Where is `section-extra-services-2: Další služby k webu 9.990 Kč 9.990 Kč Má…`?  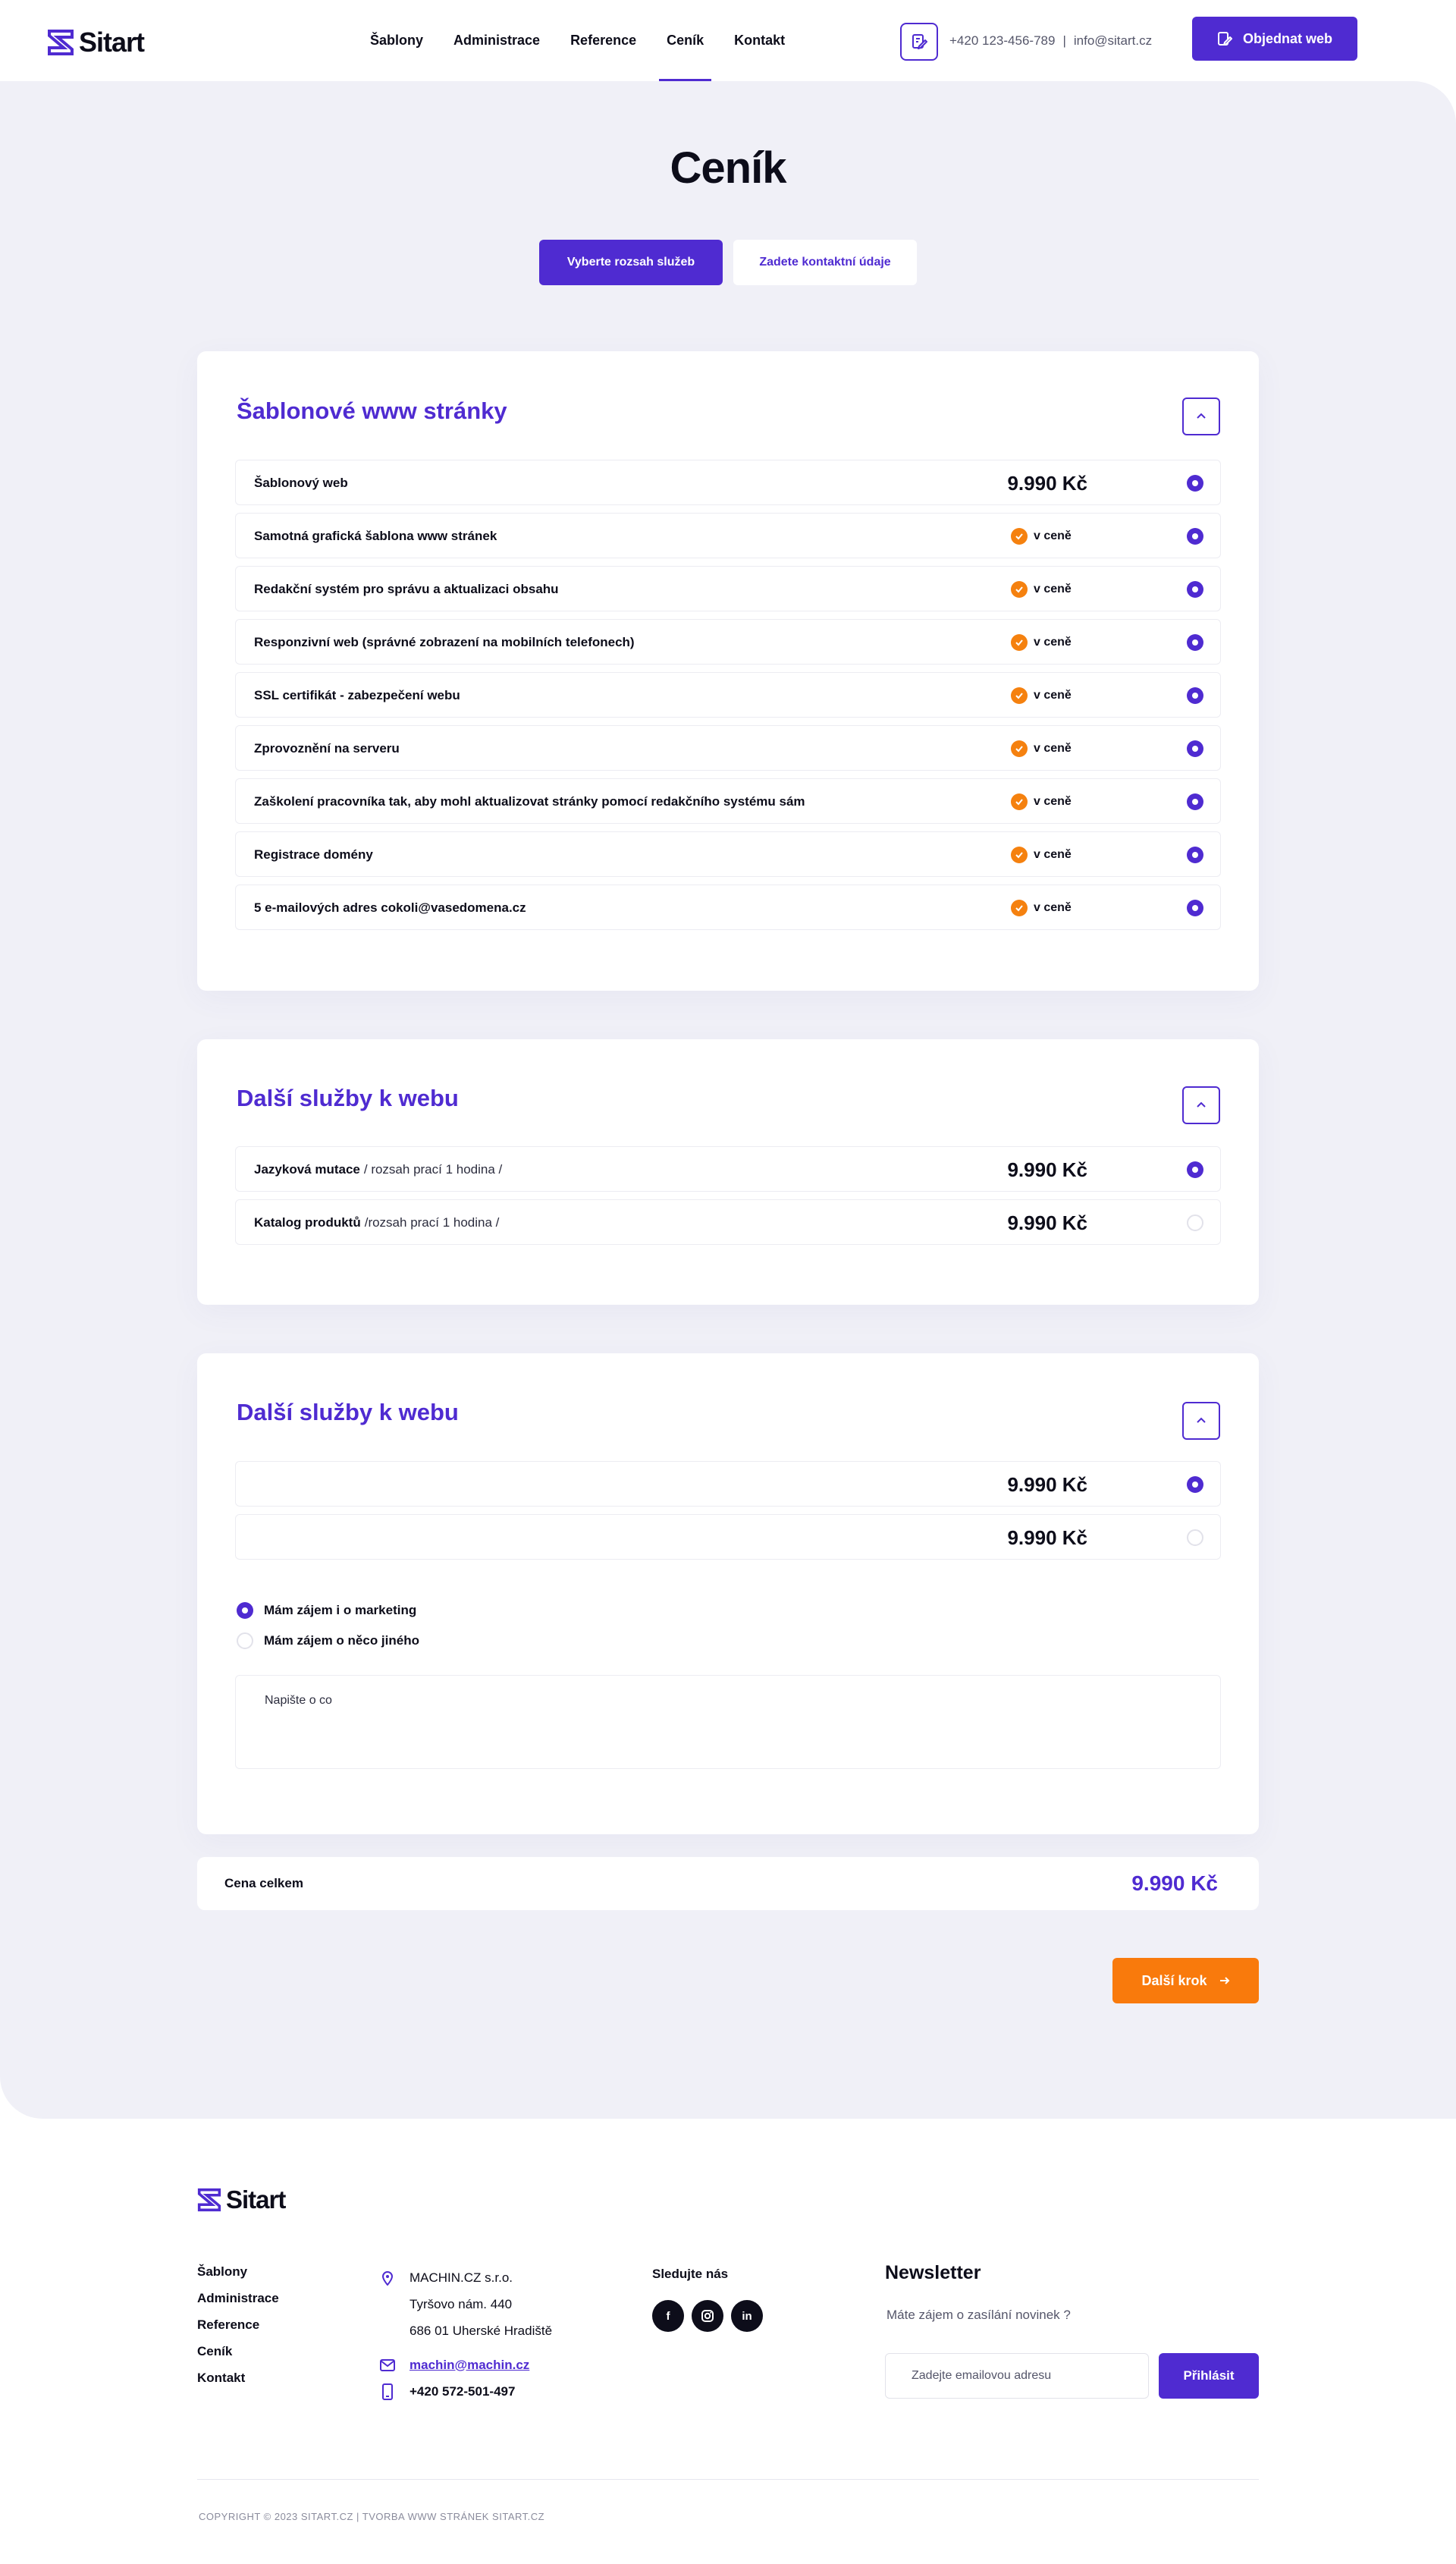 section-extra-services-2: Další služby k webu 9.990 Kč 9.990 Kč Má… is located at coordinates (728, 1594).